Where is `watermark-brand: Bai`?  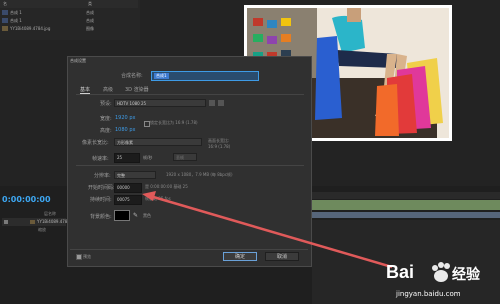
watermark-brand: Bai is located at coordinates (400, 272).